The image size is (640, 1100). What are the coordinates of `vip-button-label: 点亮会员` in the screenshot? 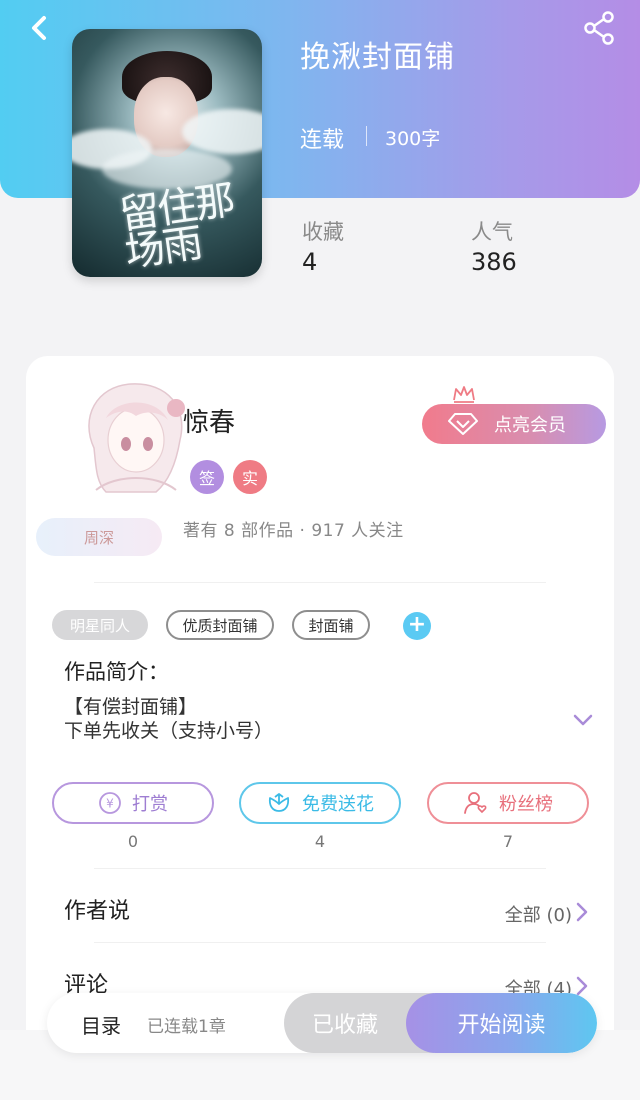 It's located at (530, 425).